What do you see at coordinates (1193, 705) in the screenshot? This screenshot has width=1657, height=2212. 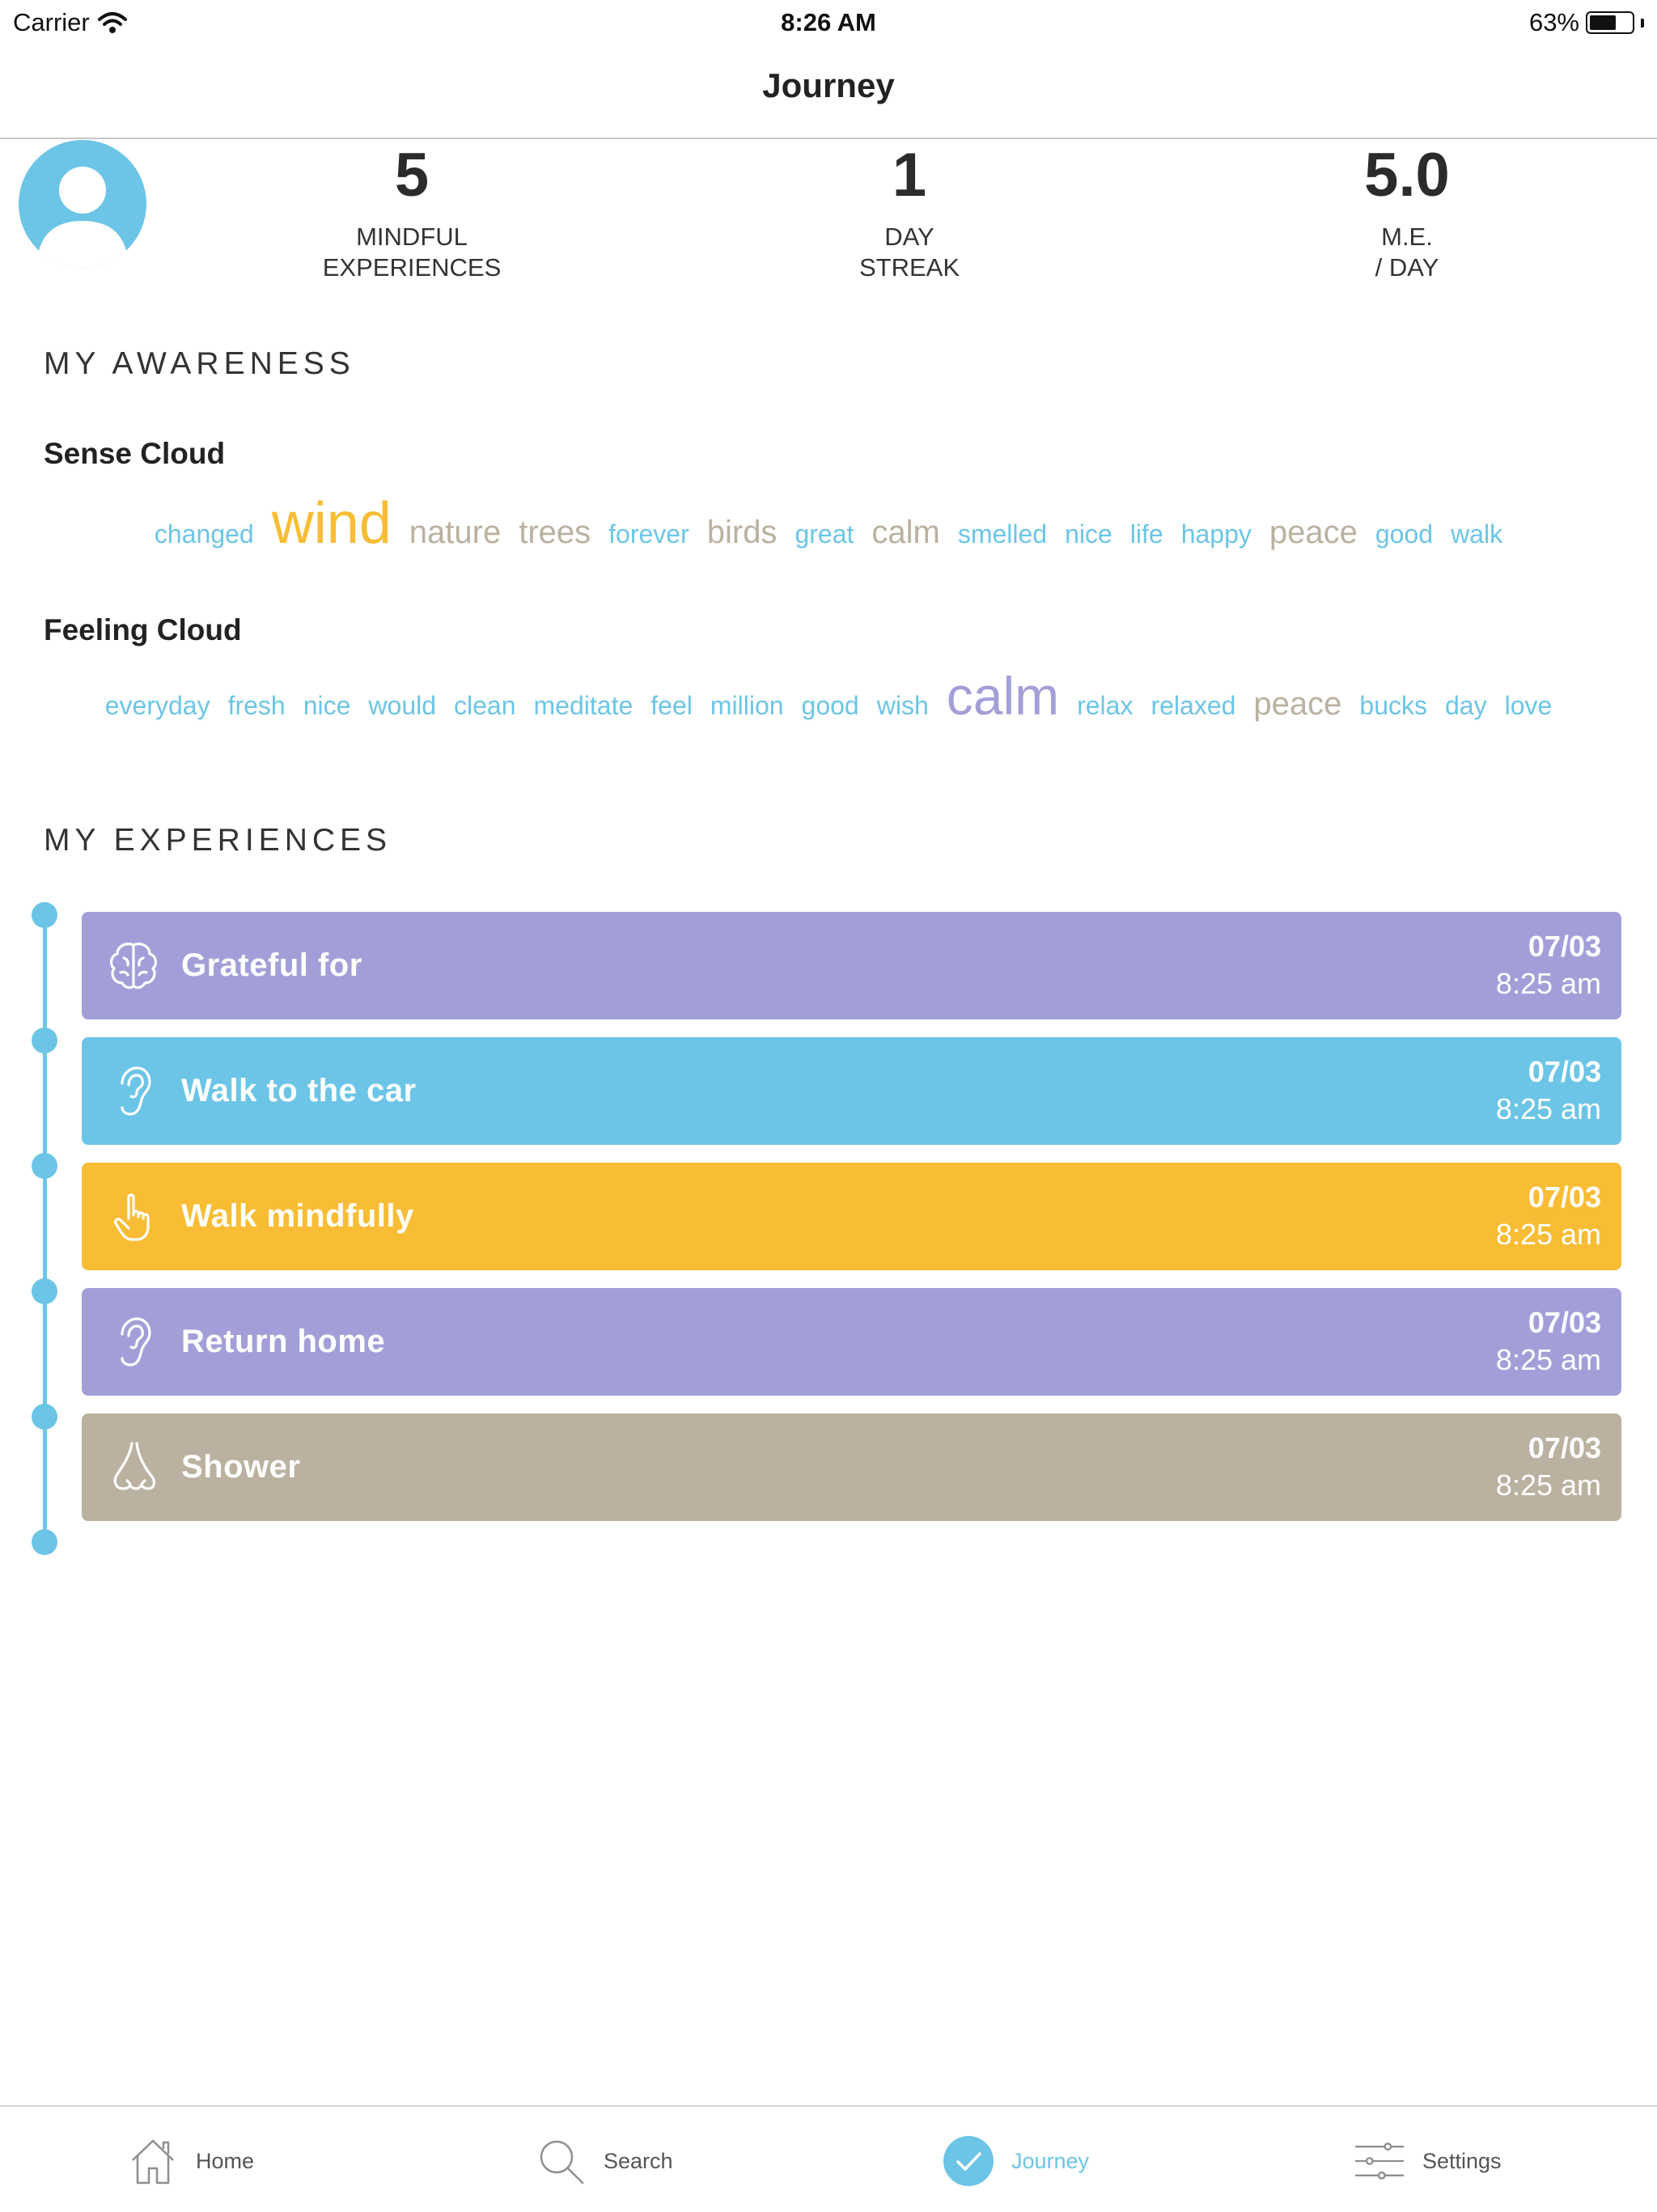 I see `cloud-word: relaxed` at bounding box center [1193, 705].